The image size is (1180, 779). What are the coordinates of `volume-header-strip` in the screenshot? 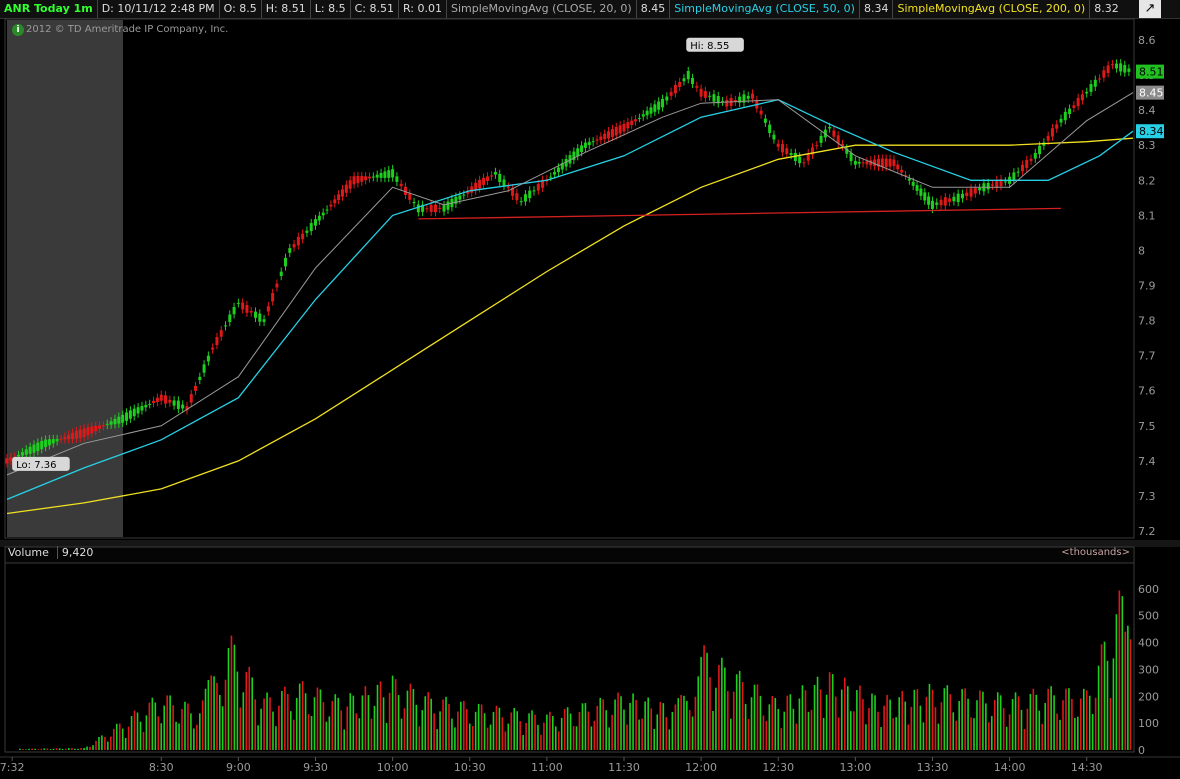 It's located at (569, 555).